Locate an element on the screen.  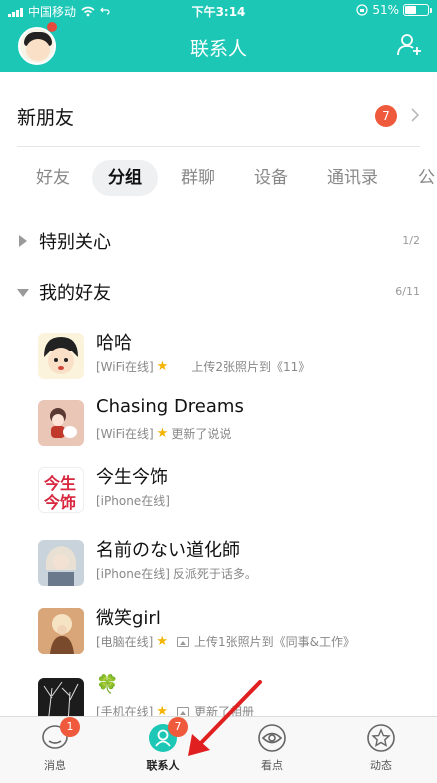
friend-row: 哈哈 [WiFi在线] ★ 上传2张照片到《11》 is located at coordinates (237, 365).